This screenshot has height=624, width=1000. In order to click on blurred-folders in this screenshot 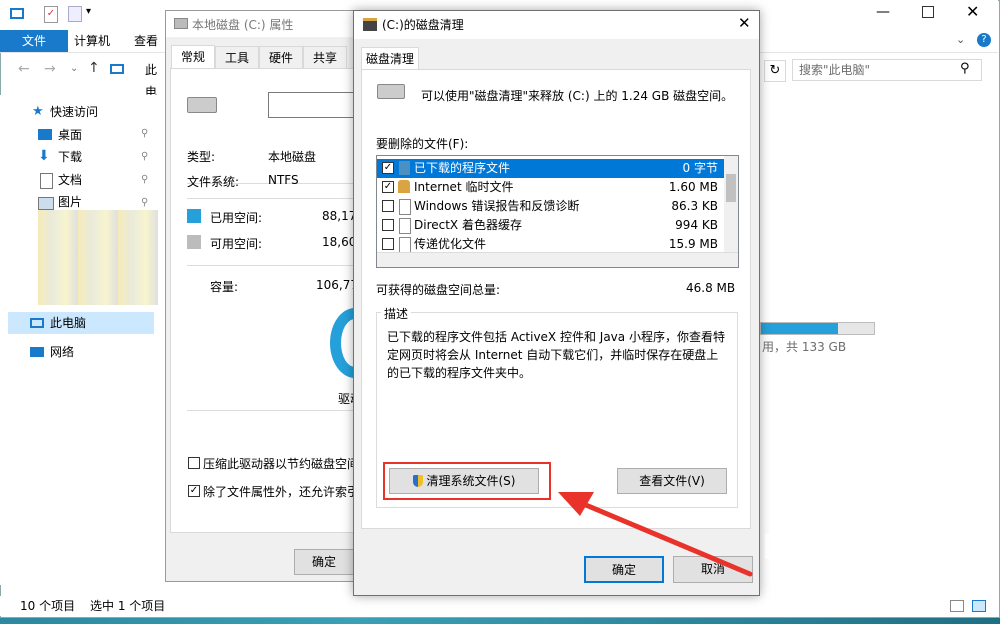, I will do `click(98, 257)`.